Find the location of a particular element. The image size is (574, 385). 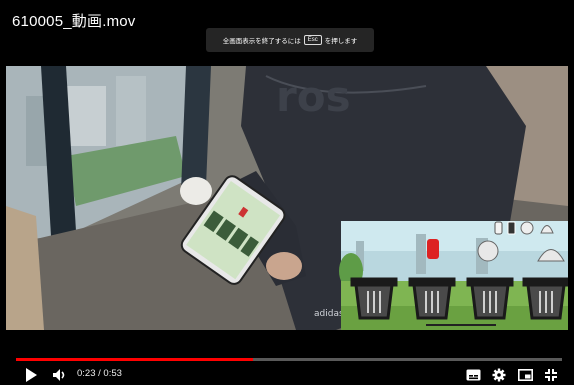

game-overlay is located at coordinates (453, 275).